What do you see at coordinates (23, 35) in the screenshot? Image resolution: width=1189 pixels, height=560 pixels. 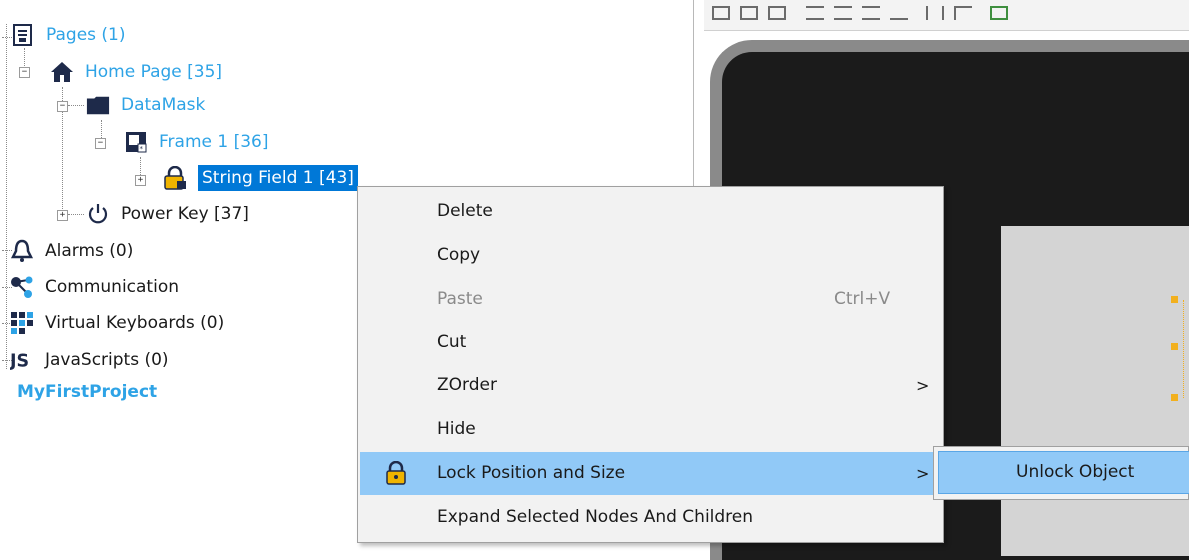 I see `pages-icon` at bounding box center [23, 35].